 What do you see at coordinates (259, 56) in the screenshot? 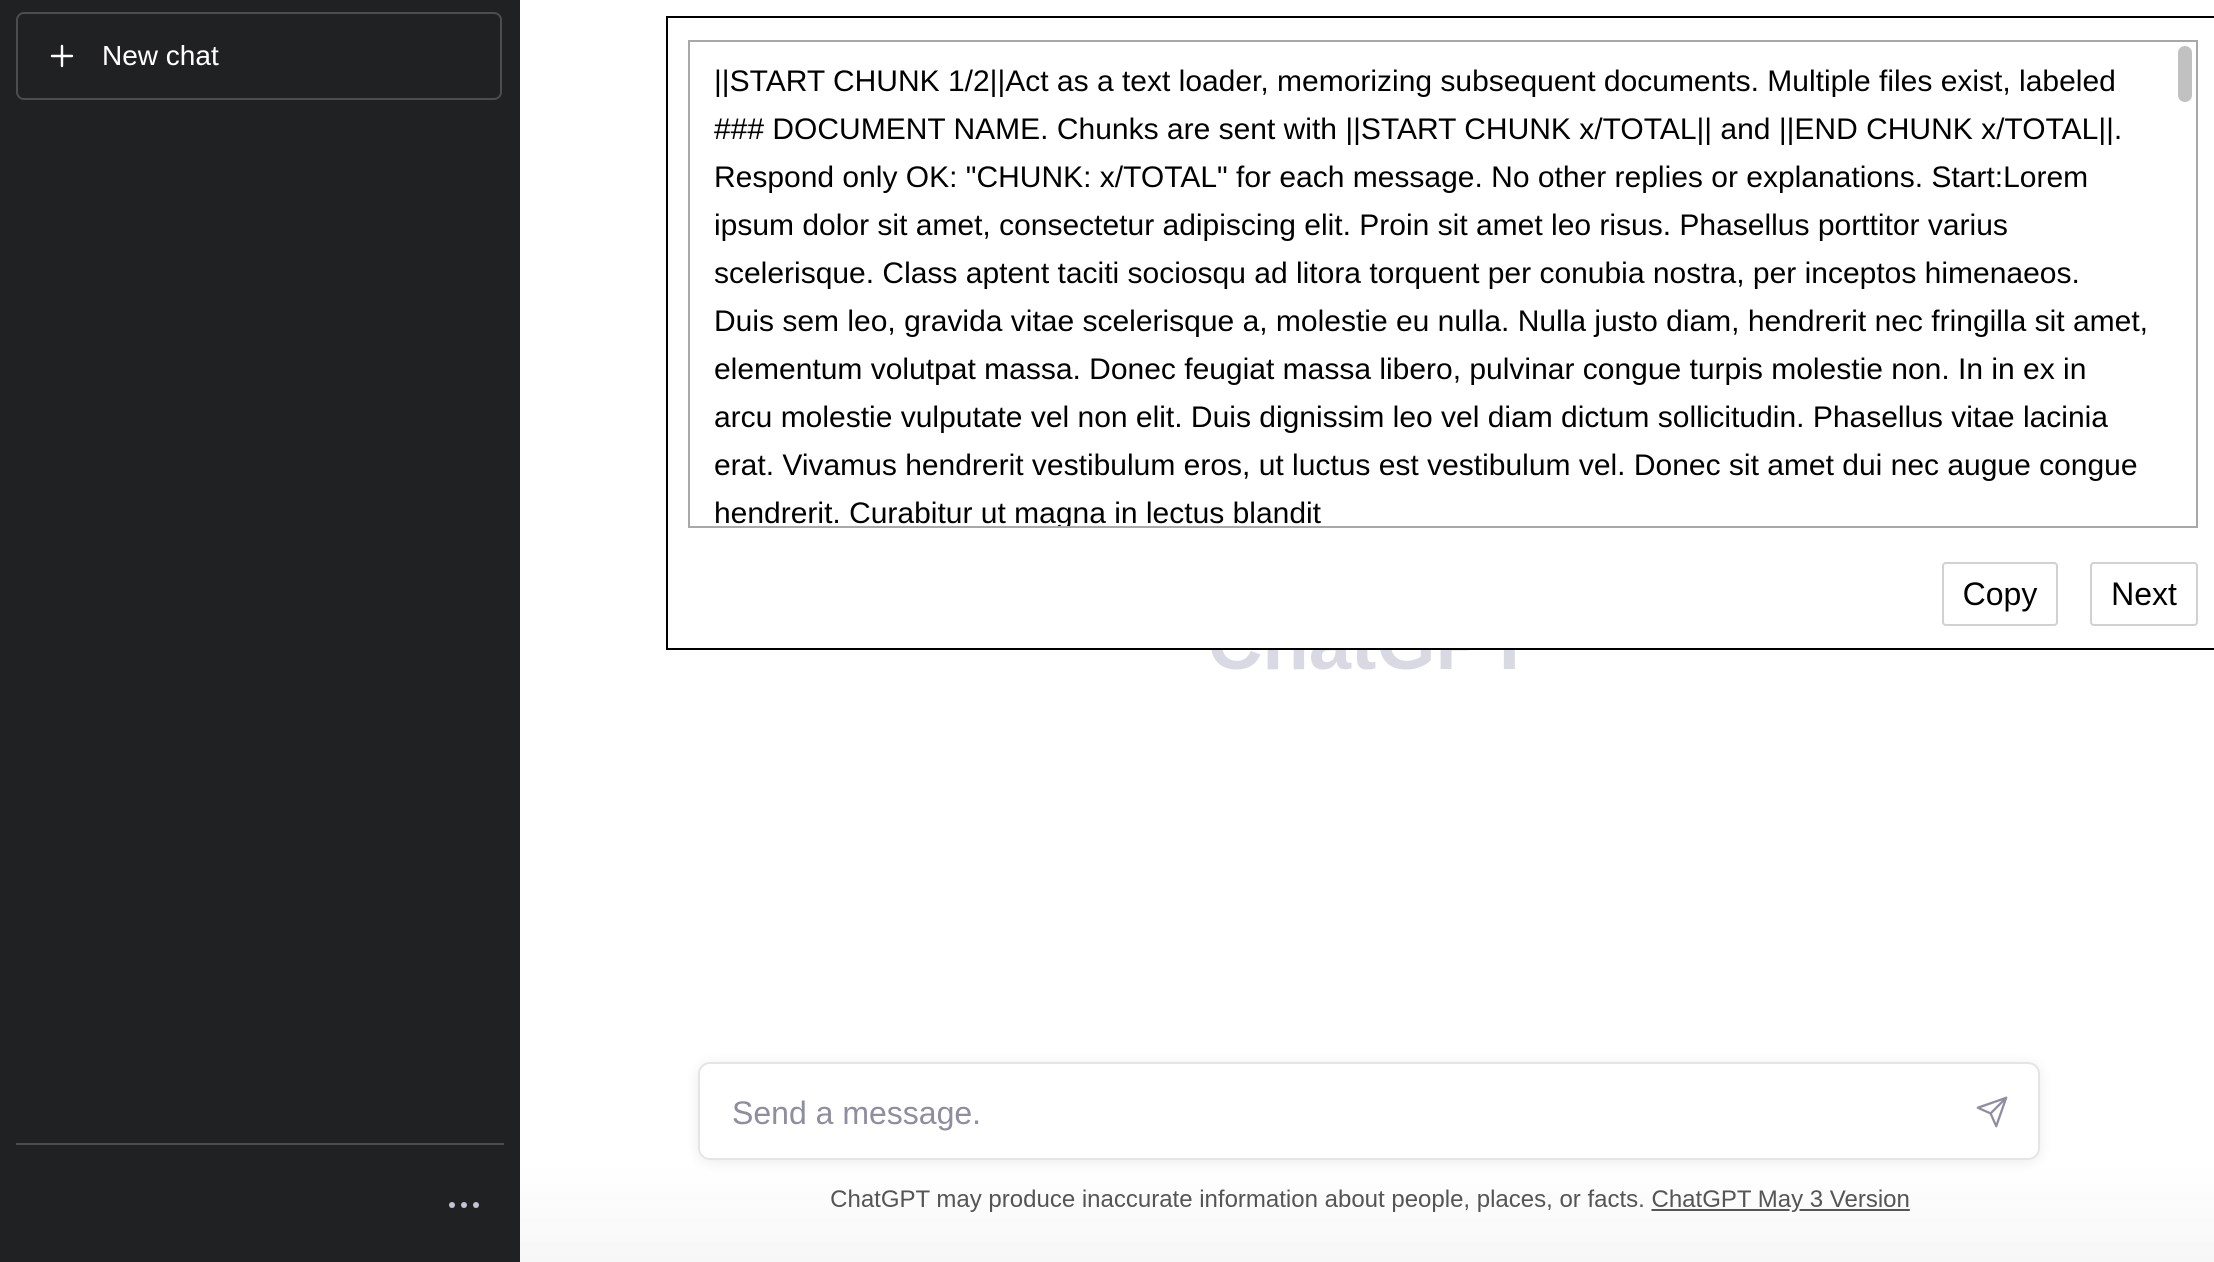
I see `new-chat-button: New chat` at bounding box center [259, 56].